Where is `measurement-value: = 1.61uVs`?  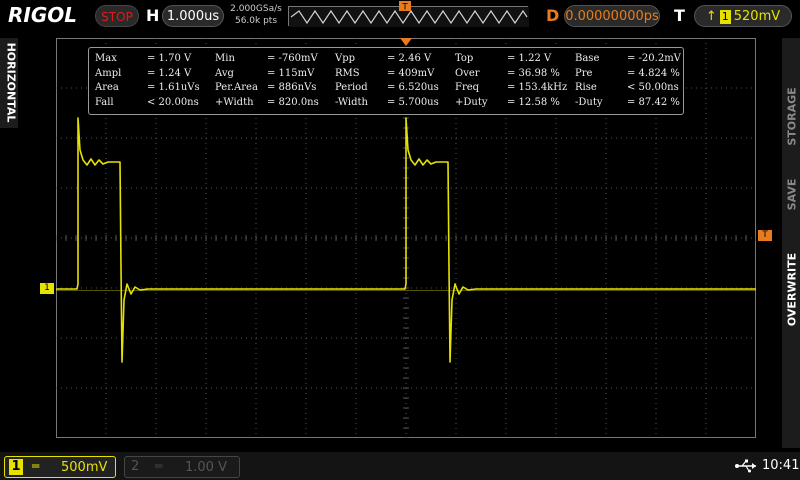 measurement-value: = 1.61uVs is located at coordinates (173, 87).